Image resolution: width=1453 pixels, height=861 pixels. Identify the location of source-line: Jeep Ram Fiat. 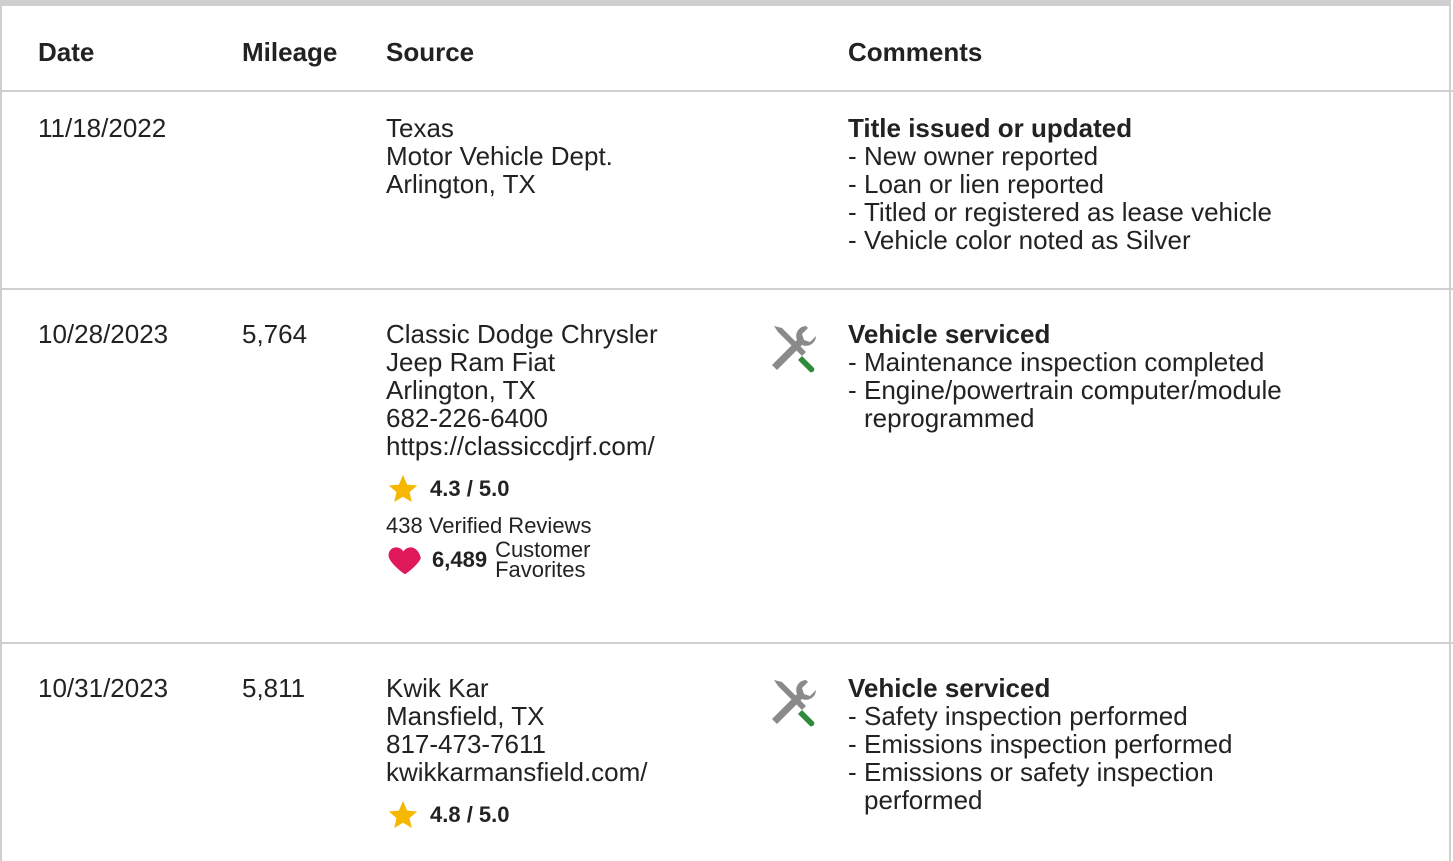
(471, 362).